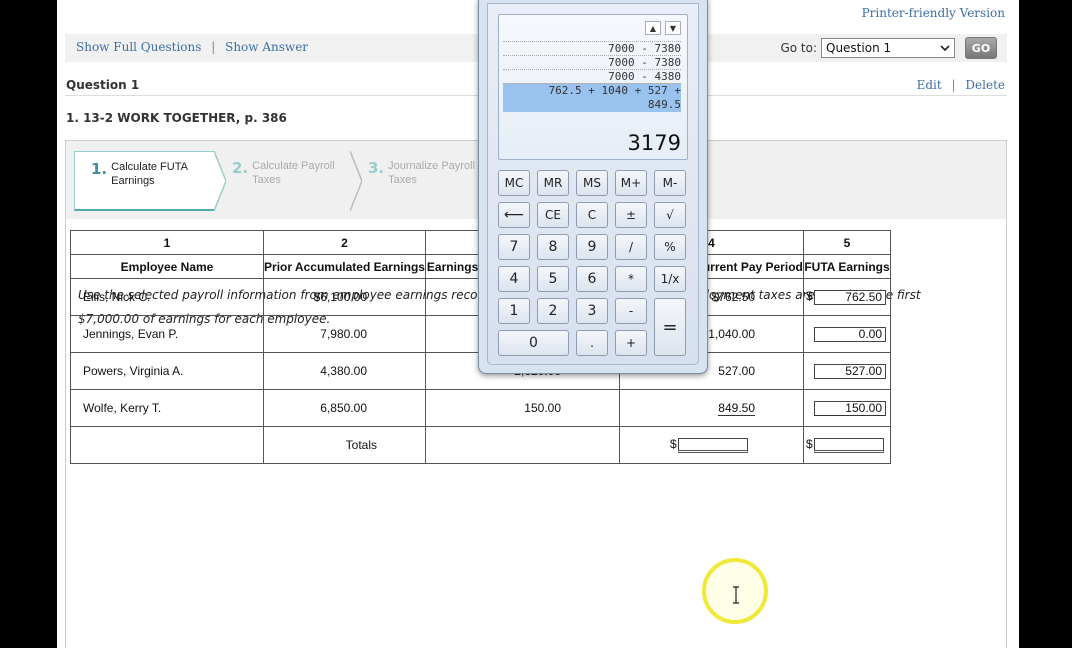  I want to click on go-button: GO, so click(981, 48).